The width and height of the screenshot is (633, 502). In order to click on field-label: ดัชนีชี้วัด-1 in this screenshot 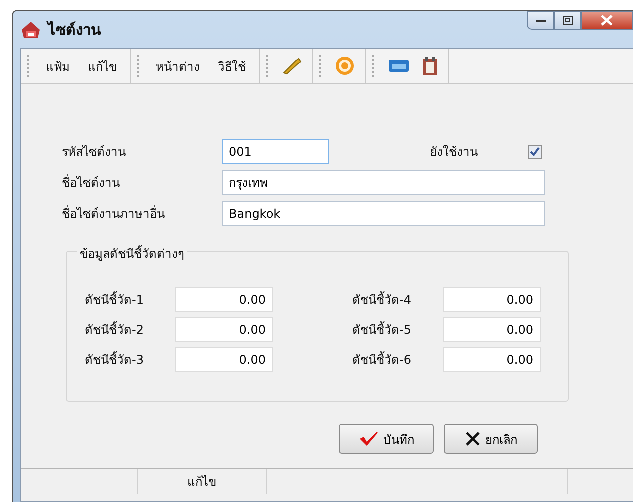, I will do `click(115, 299)`.